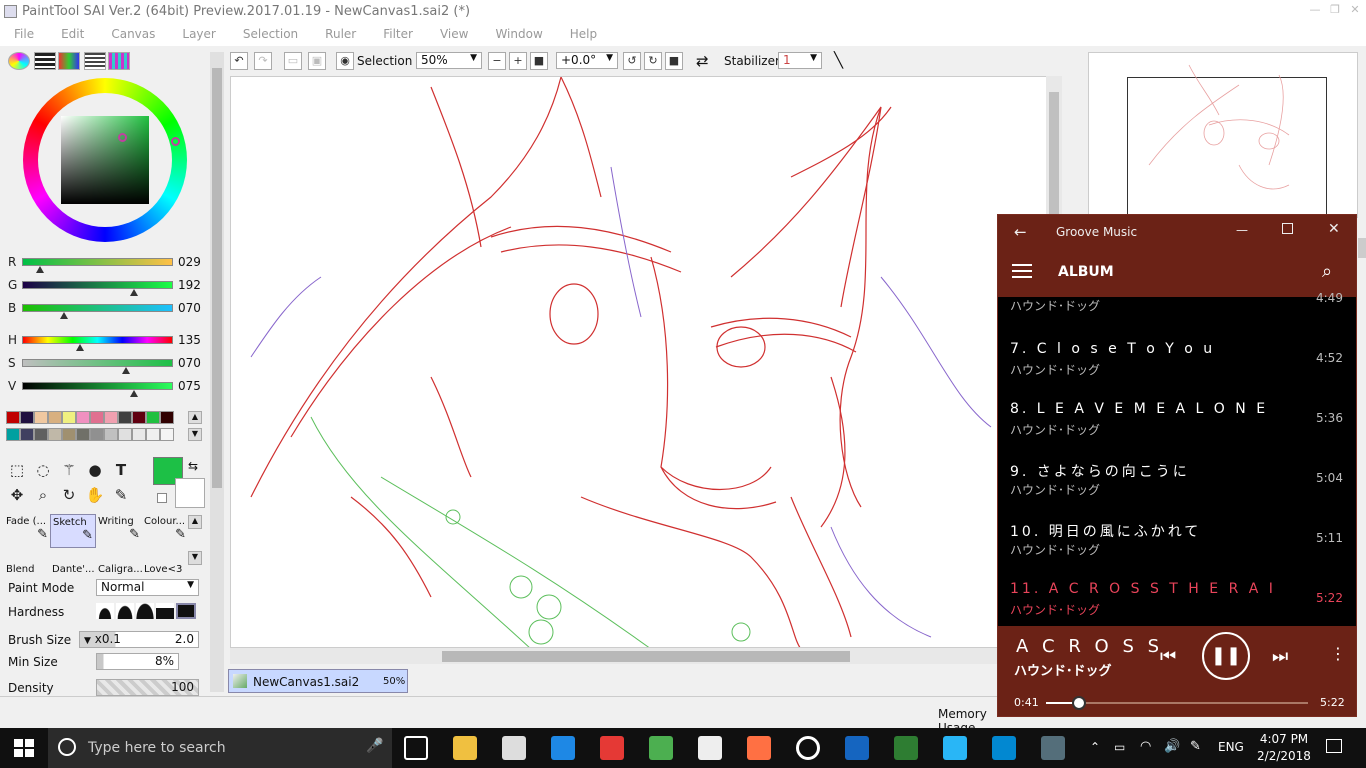 This screenshot has width=1366, height=768. I want to click on rotate-left-button: ↺, so click(632, 61).